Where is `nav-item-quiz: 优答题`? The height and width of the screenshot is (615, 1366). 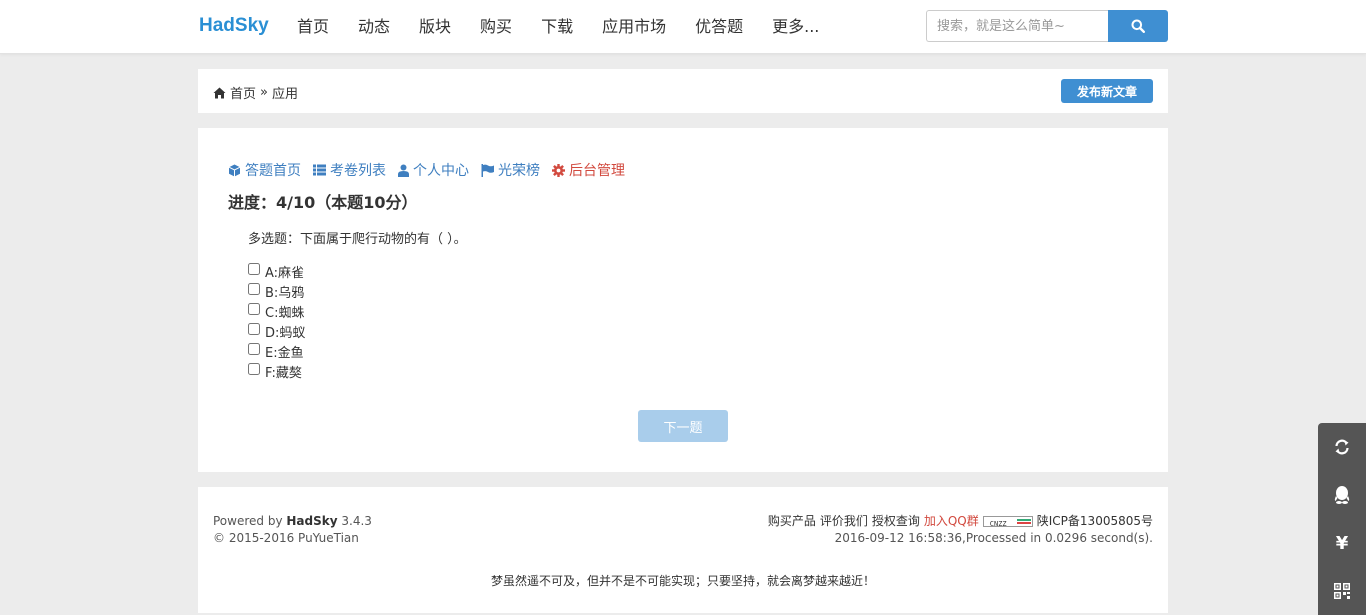 nav-item-quiz: 优答题 is located at coordinates (719, 27).